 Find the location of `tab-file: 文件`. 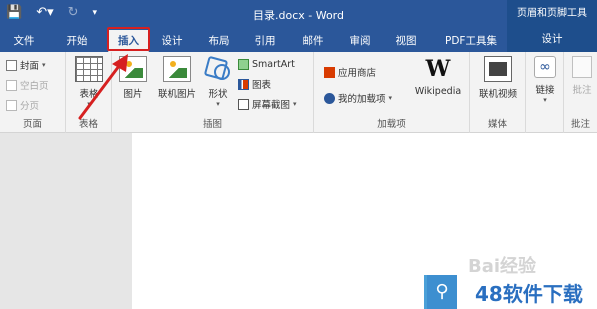

tab-file: 文件 is located at coordinates (24, 41).